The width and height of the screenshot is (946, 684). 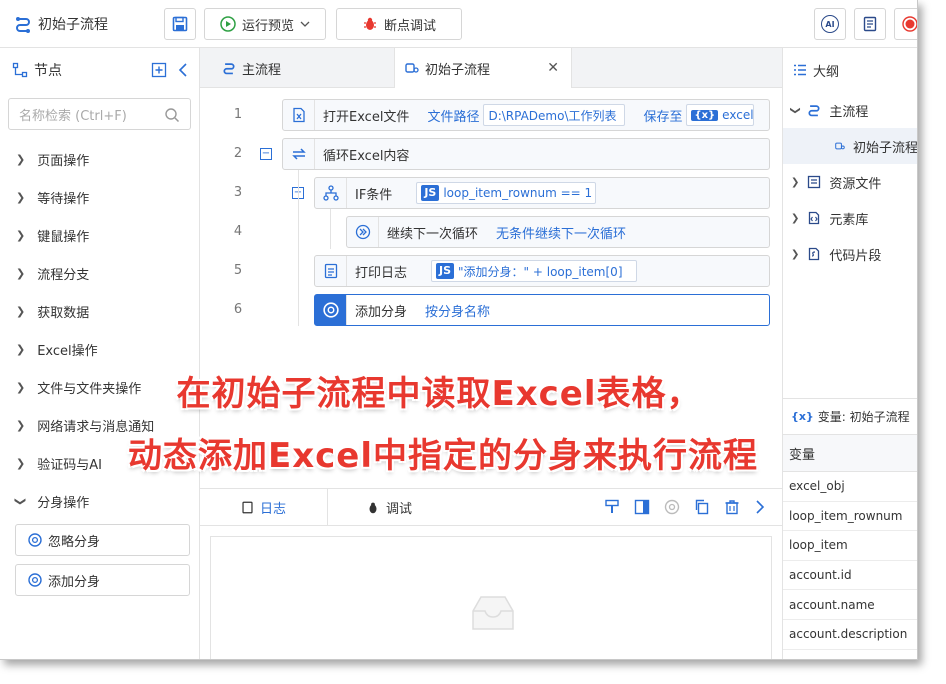 What do you see at coordinates (705, 115) in the screenshot?
I see `variable-icon: {x}` at bounding box center [705, 115].